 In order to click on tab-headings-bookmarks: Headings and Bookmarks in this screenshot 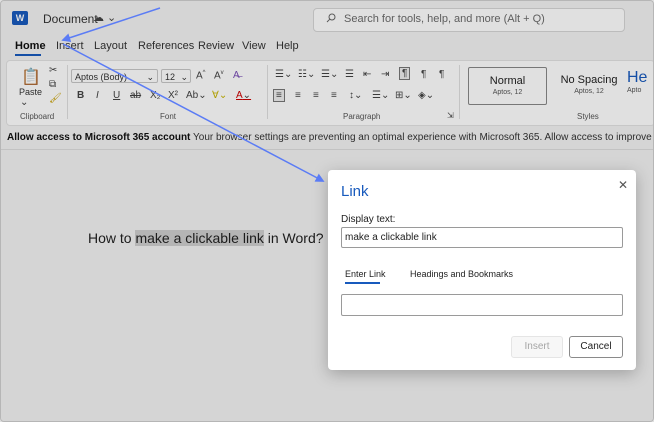, I will do `click(461, 274)`.